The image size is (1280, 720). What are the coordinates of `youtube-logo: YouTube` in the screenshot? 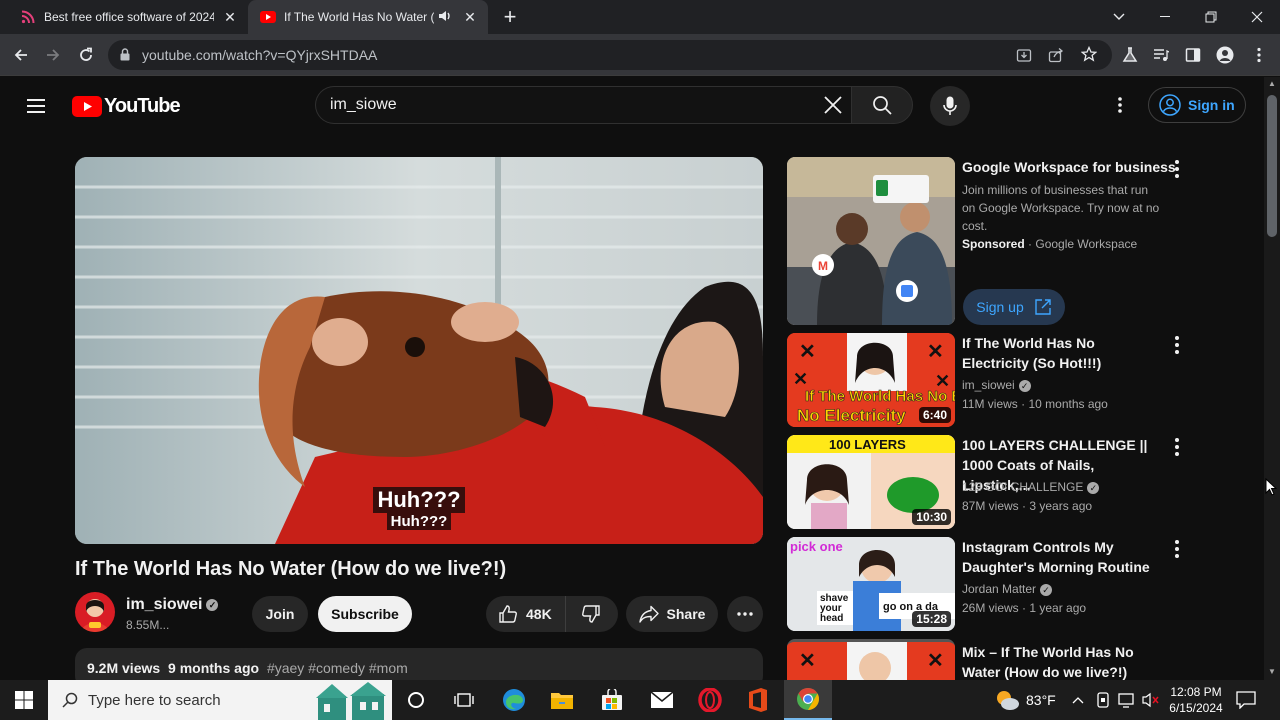 It's located at (126, 106).